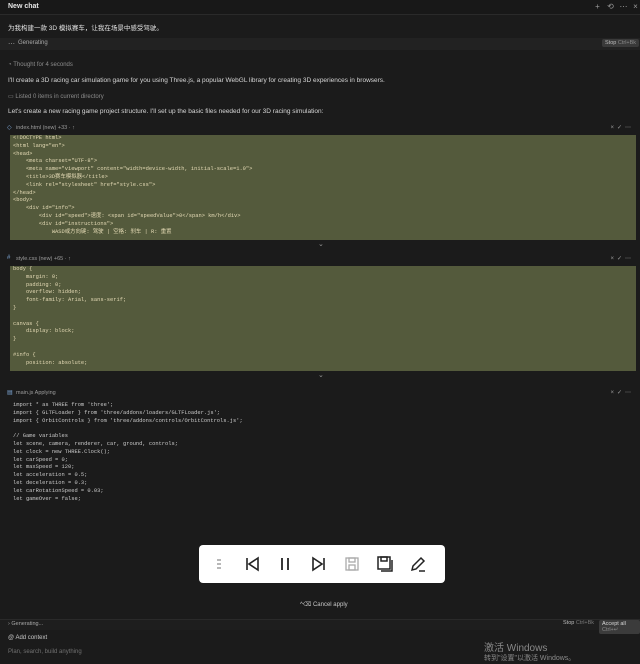  I want to click on new-chat-icon: +, so click(597, 6).